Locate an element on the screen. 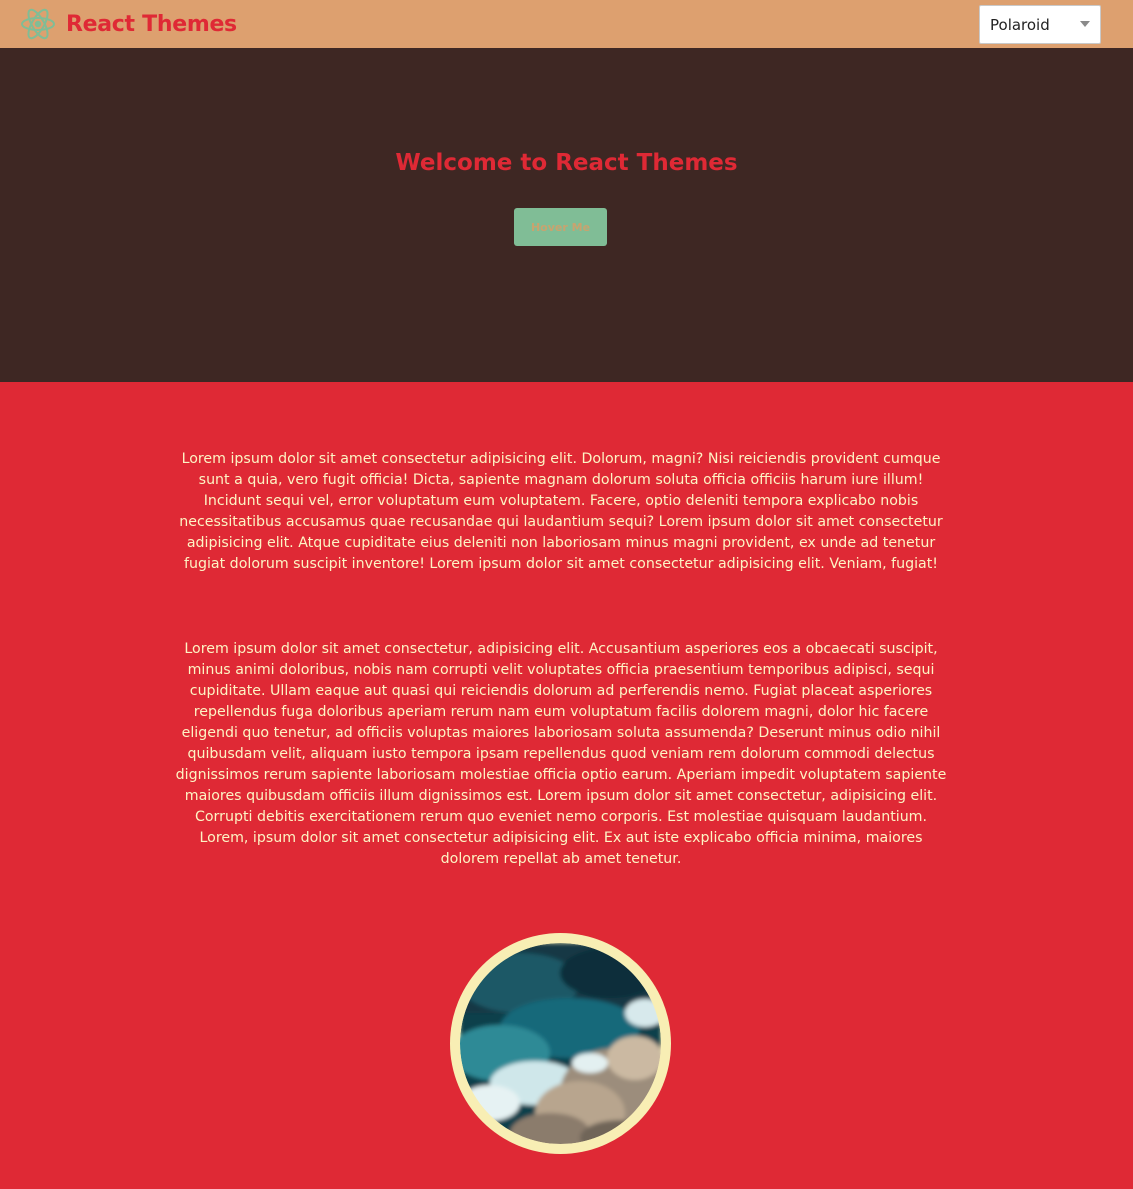 The height and width of the screenshot is (1189, 1133). hero-title: Welcome to React Themes is located at coordinates (566, 163).